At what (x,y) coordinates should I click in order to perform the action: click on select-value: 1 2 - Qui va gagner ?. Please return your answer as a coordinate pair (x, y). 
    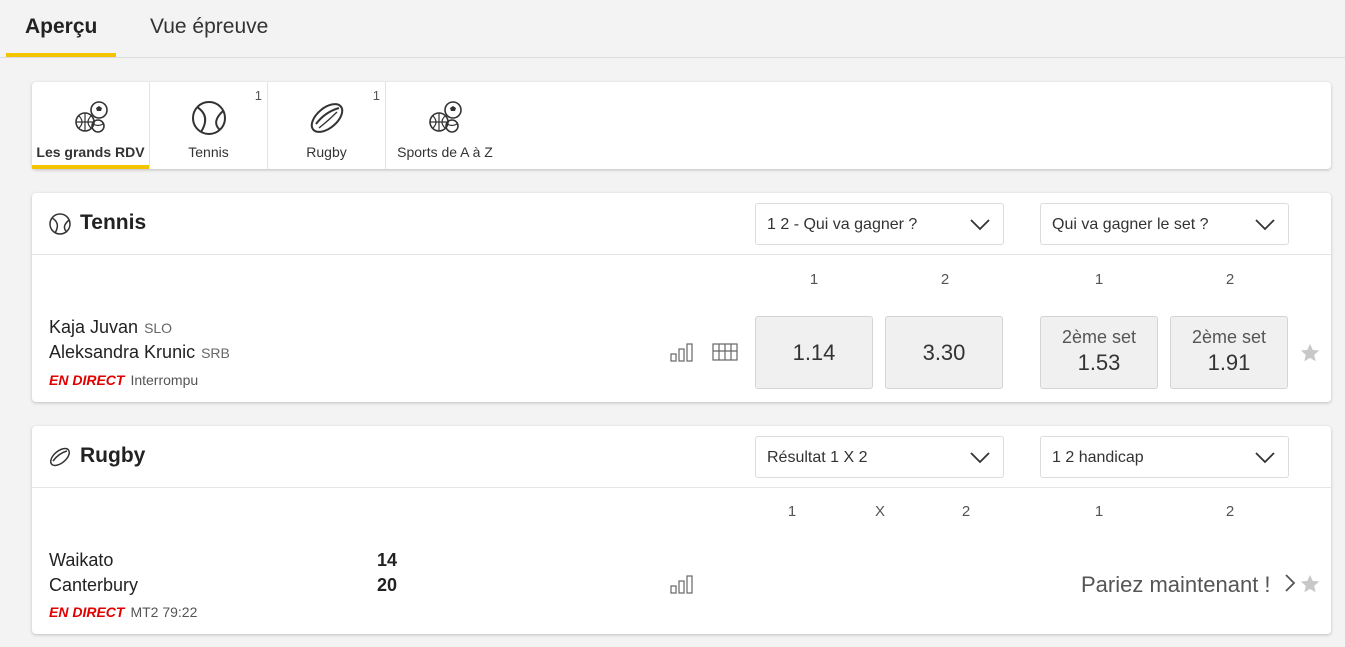
    Looking at the image, I should click on (842, 224).